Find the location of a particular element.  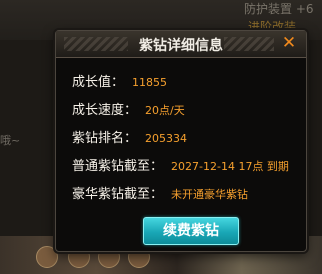

rank-label: 紫钻排名： is located at coordinates (105, 138).